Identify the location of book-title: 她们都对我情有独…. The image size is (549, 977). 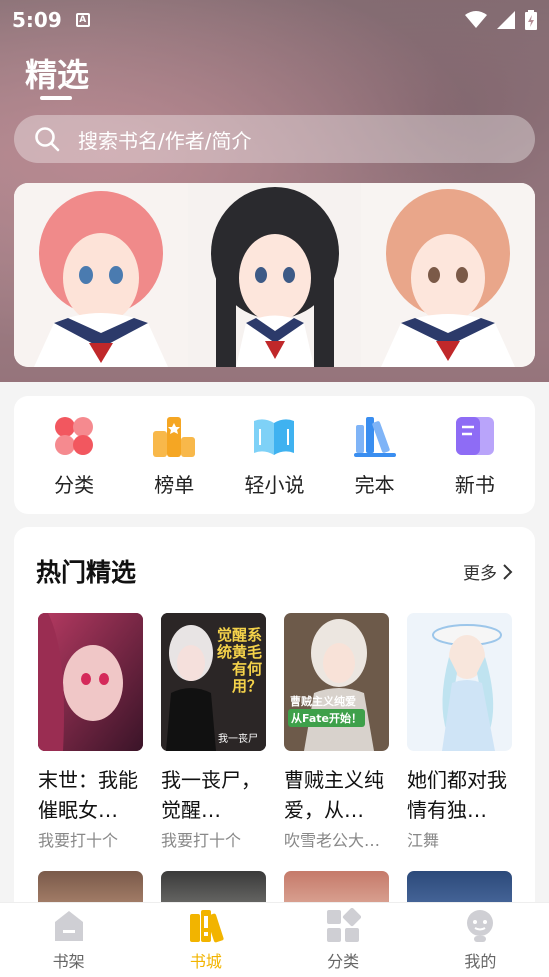
(457, 795).